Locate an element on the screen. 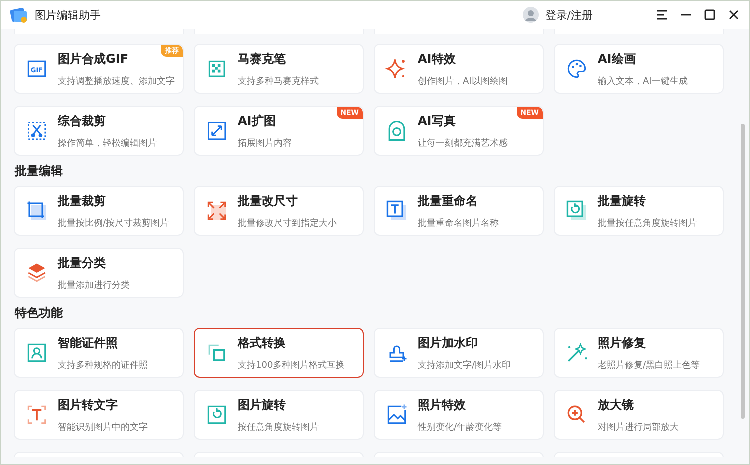  tool-title: 批量裁剪 is located at coordinates (82, 201).